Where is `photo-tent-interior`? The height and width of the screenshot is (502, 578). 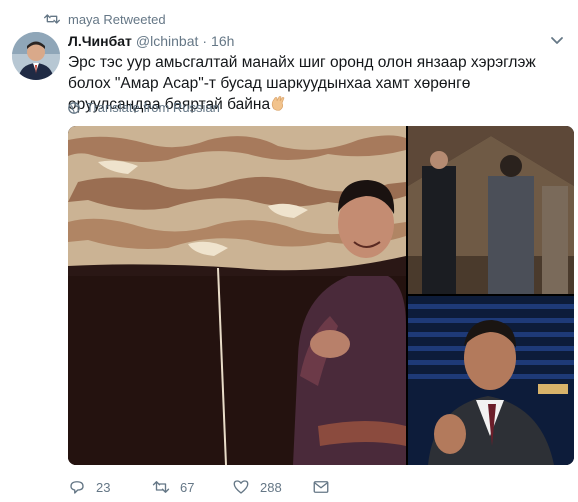 photo-tent-interior is located at coordinates (491, 210).